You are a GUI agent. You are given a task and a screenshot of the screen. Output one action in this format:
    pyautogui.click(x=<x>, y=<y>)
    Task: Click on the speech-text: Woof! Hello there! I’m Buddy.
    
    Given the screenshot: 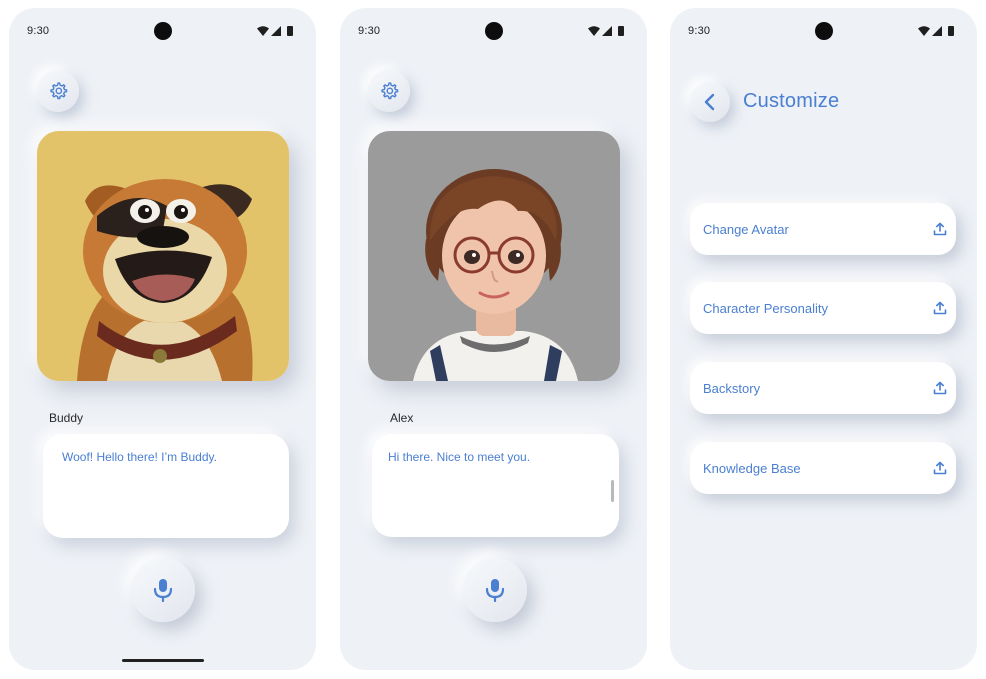 What is the action you would take?
    pyautogui.click(x=139, y=457)
    